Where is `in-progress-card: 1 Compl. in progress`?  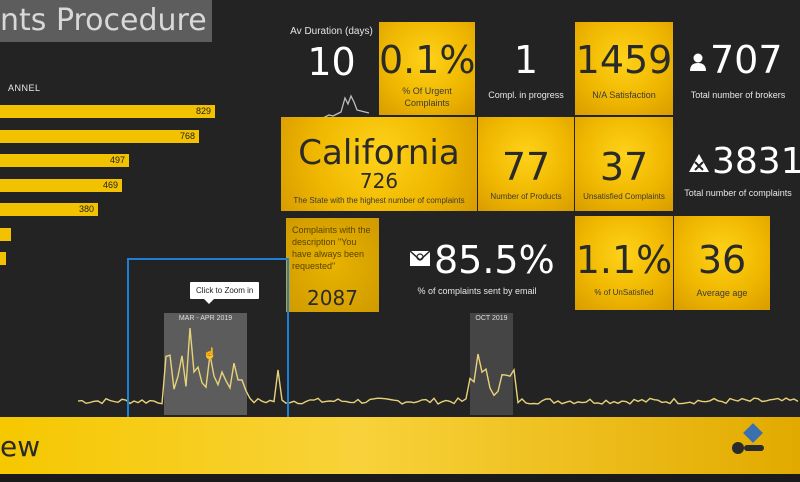 in-progress-card: 1 Compl. in progress is located at coordinates (526, 68).